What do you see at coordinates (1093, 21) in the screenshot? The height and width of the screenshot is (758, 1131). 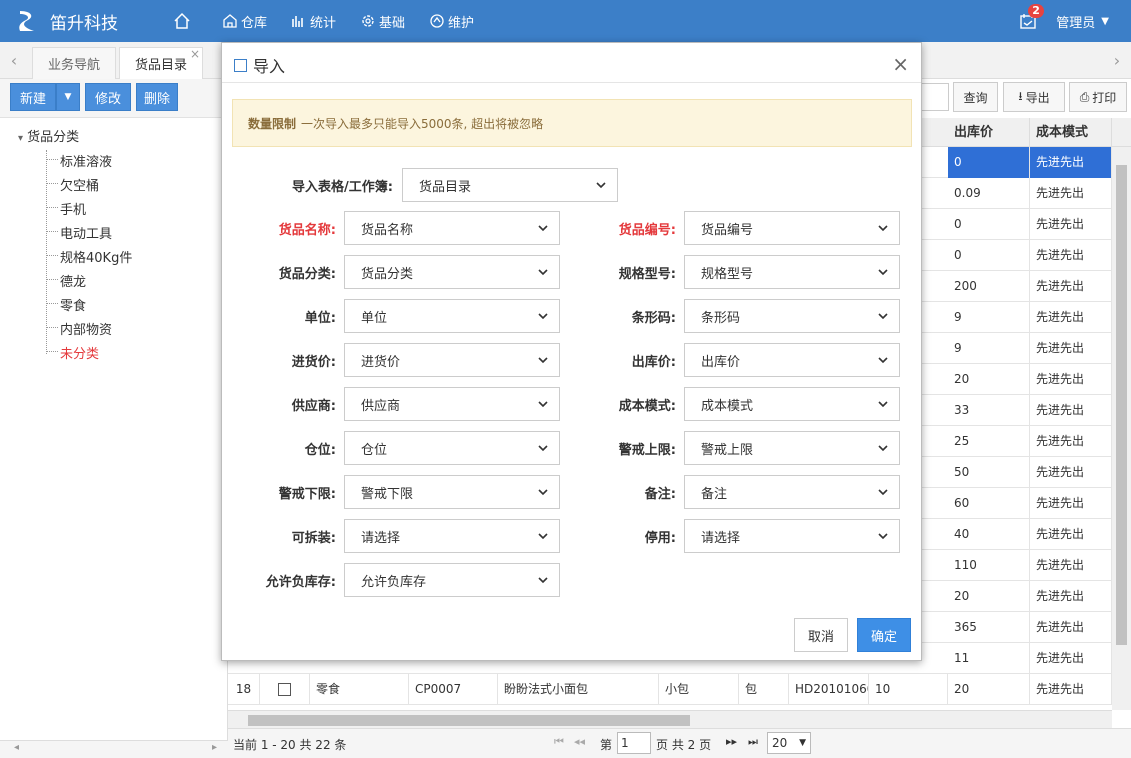 I see `user-menu: 管理员 ▼` at bounding box center [1093, 21].